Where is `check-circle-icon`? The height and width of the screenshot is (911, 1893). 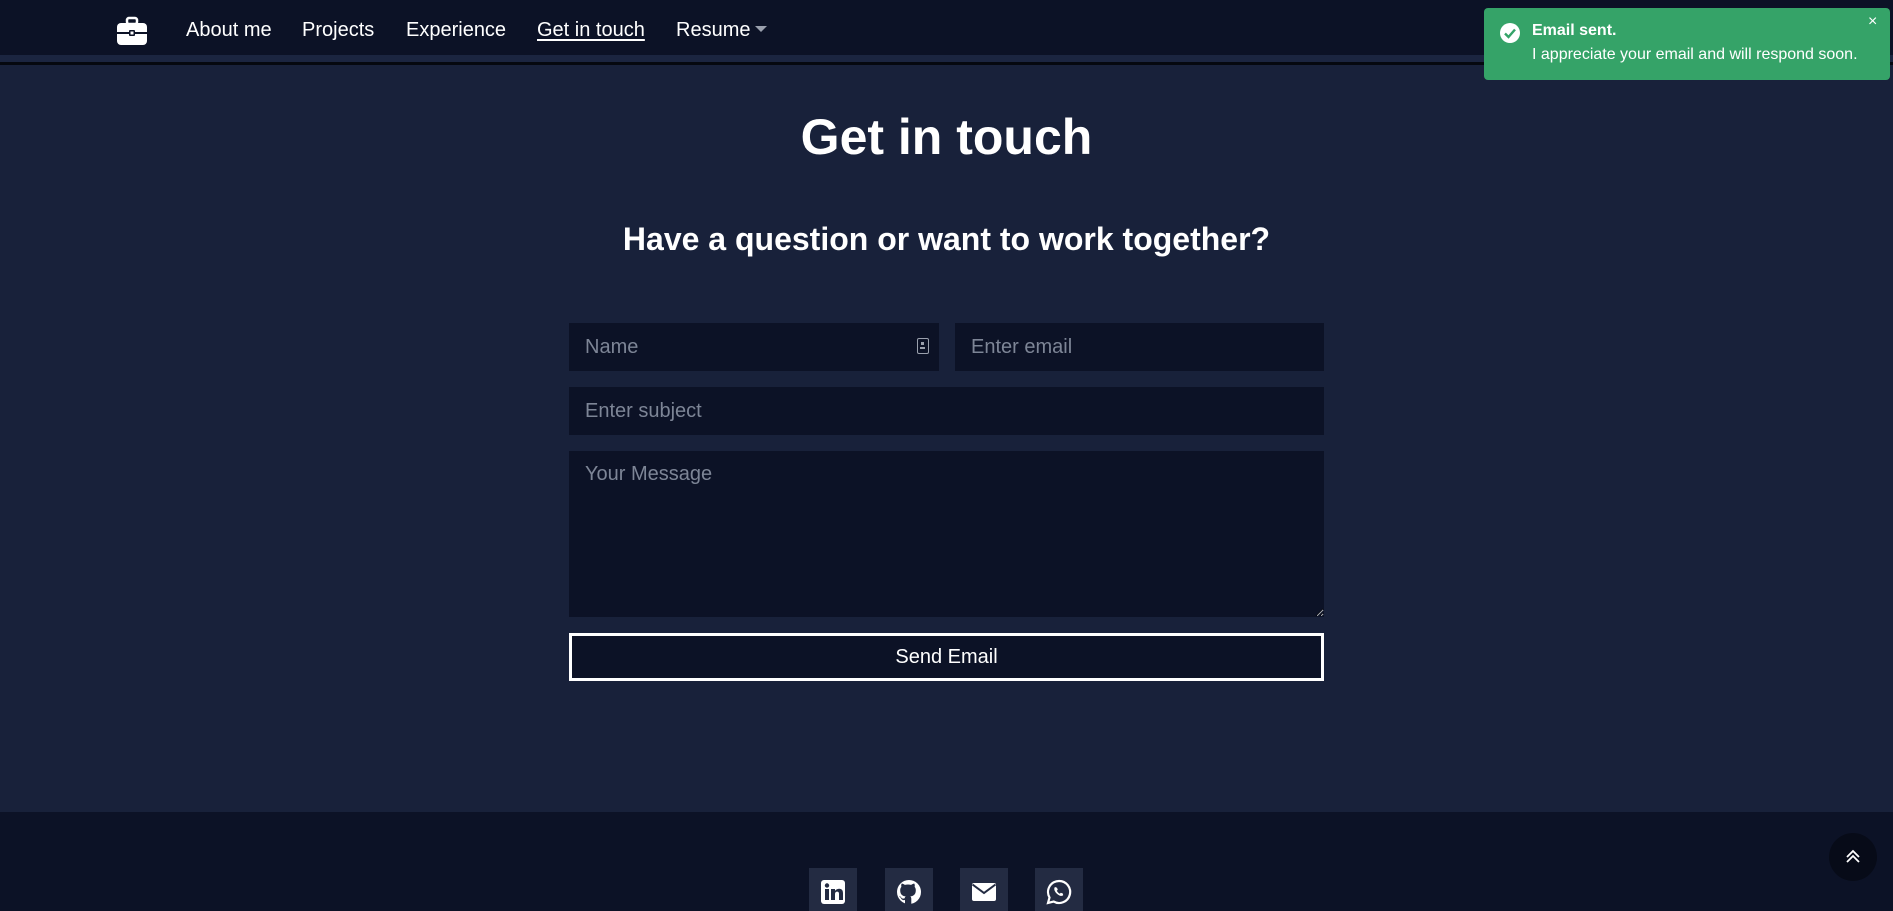 check-circle-icon is located at coordinates (1510, 33).